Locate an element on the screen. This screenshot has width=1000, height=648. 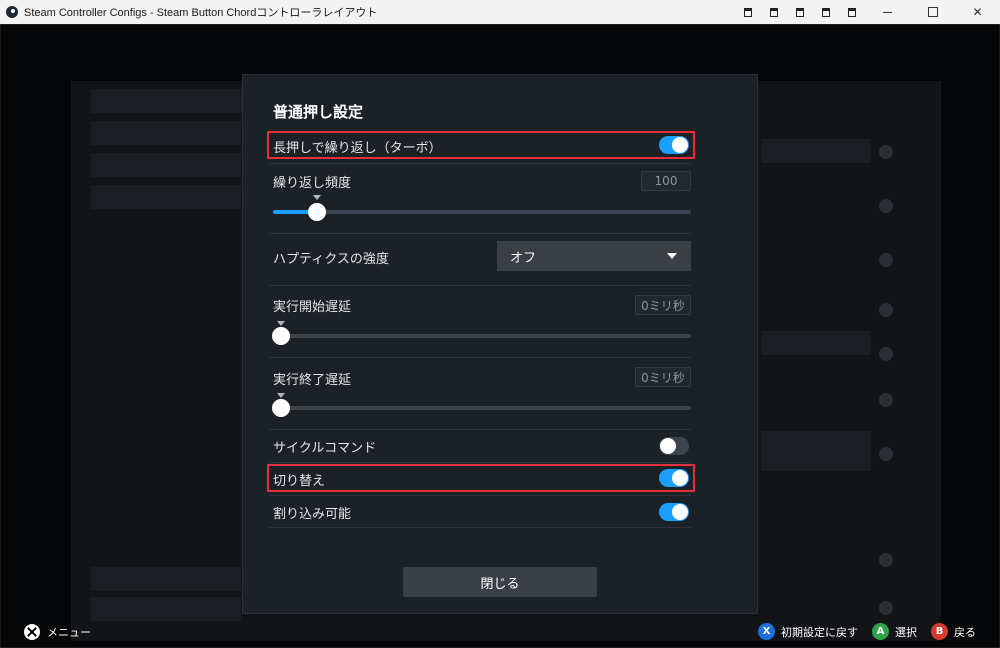
end-delay-label: 実行終了遅延 is located at coordinates (312, 380).